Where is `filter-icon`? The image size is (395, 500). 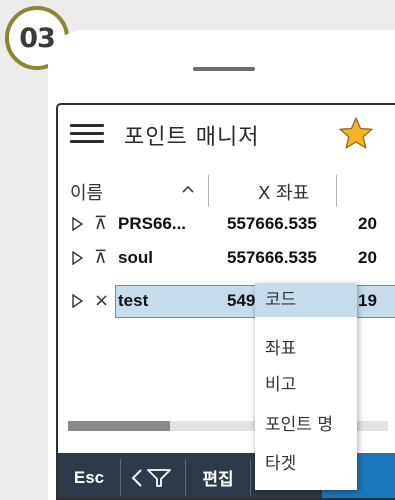 filter-icon is located at coordinates (151, 477).